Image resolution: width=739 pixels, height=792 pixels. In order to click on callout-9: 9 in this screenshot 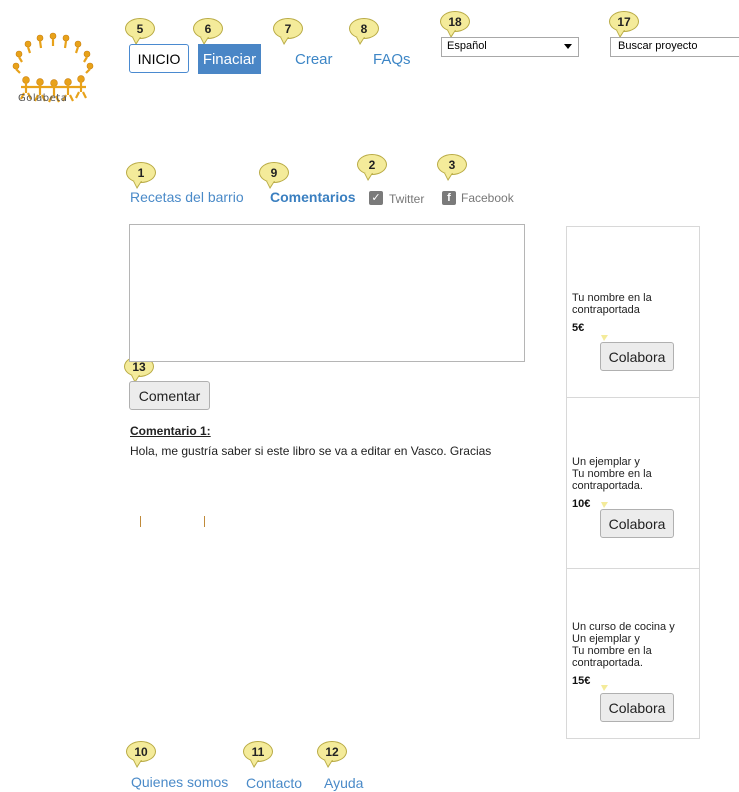, I will do `click(274, 175)`.